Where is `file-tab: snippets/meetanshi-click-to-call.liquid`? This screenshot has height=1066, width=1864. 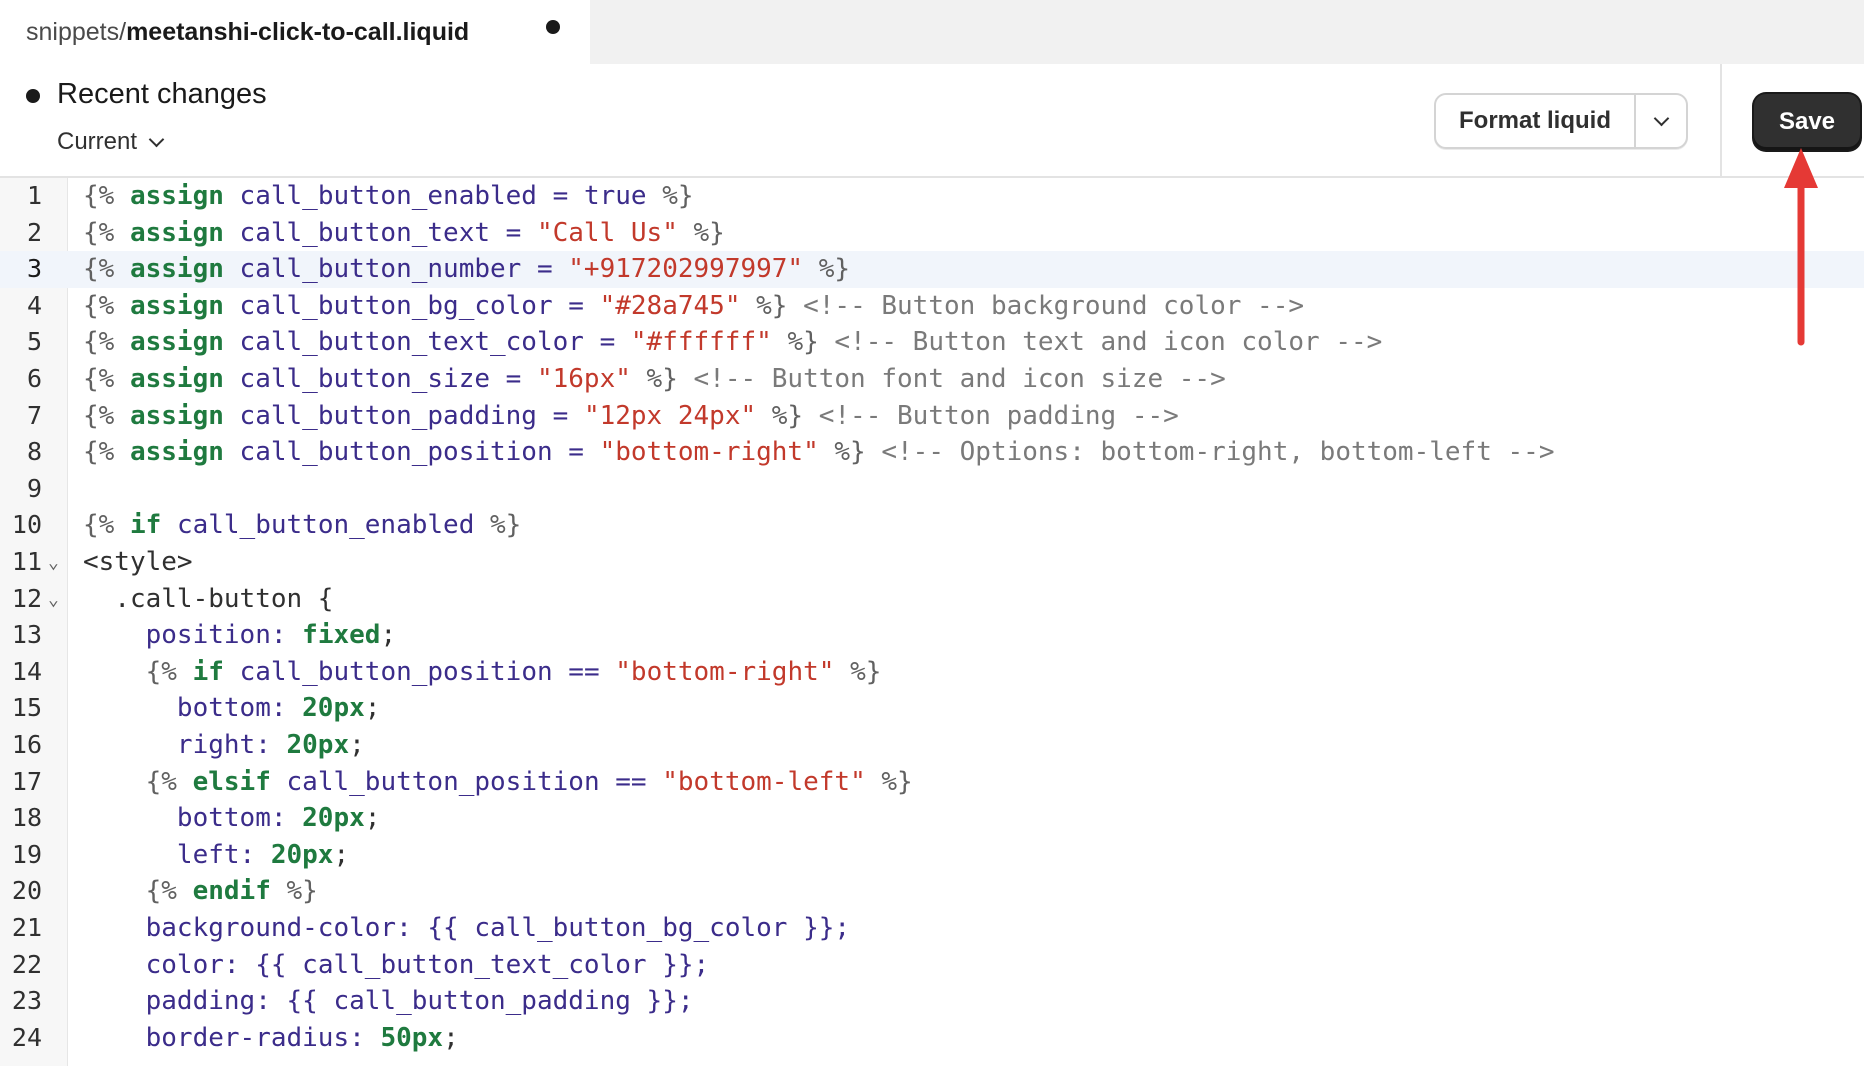
file-tab: snippets/meetanshi-click-to-call.liquid is located at coordinates (295, 32).